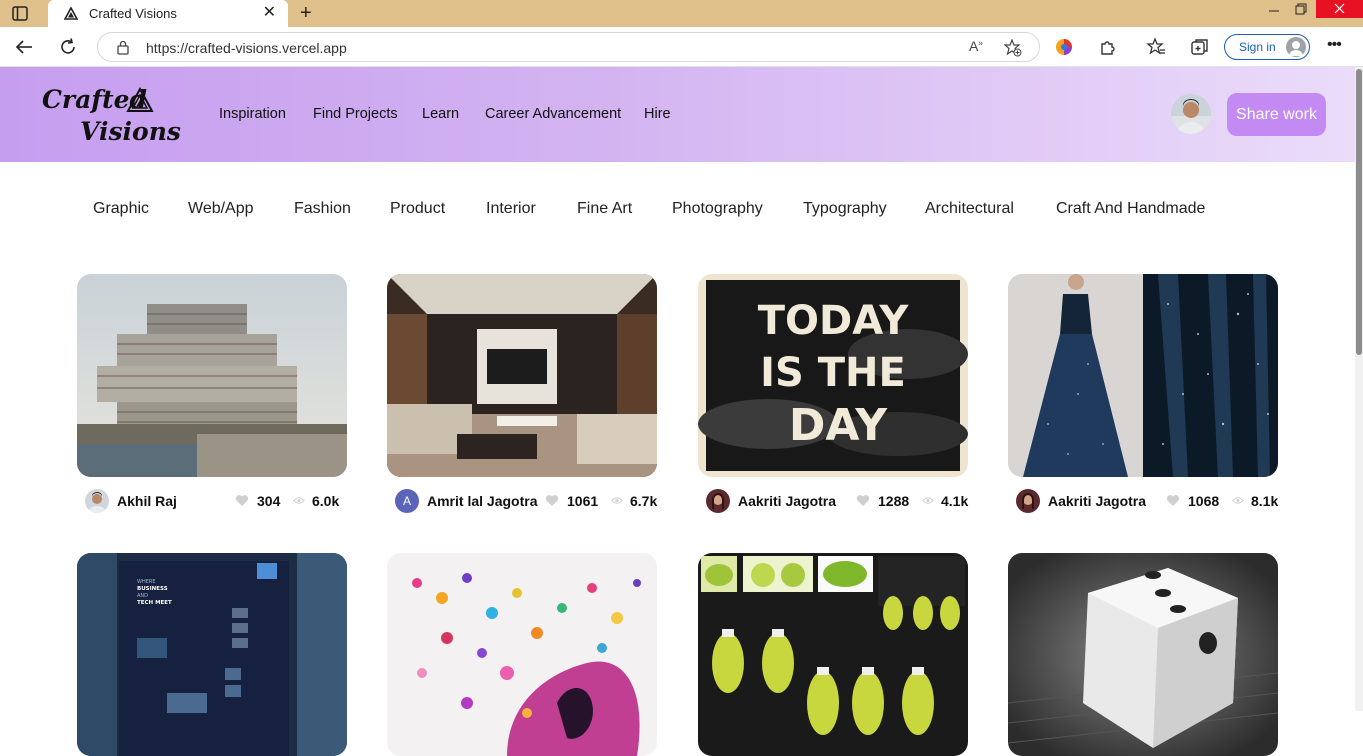  Describe the element at coordinates (355, 114) in the screenshot. I see `nav-find-projects: Find Projects` at that location.